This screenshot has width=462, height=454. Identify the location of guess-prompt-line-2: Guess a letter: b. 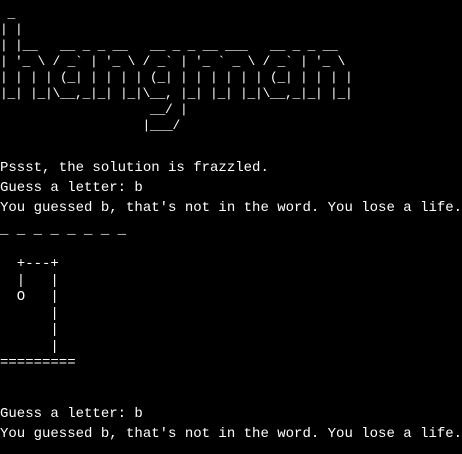
(71, 414).